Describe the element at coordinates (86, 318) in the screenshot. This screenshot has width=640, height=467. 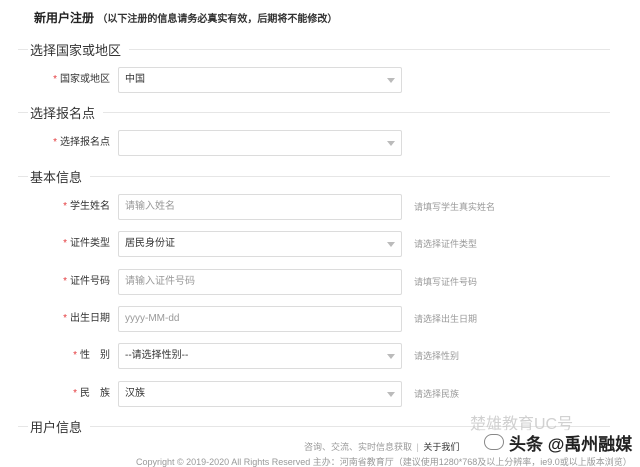
I see `field-label: * 出生日期` at that location.